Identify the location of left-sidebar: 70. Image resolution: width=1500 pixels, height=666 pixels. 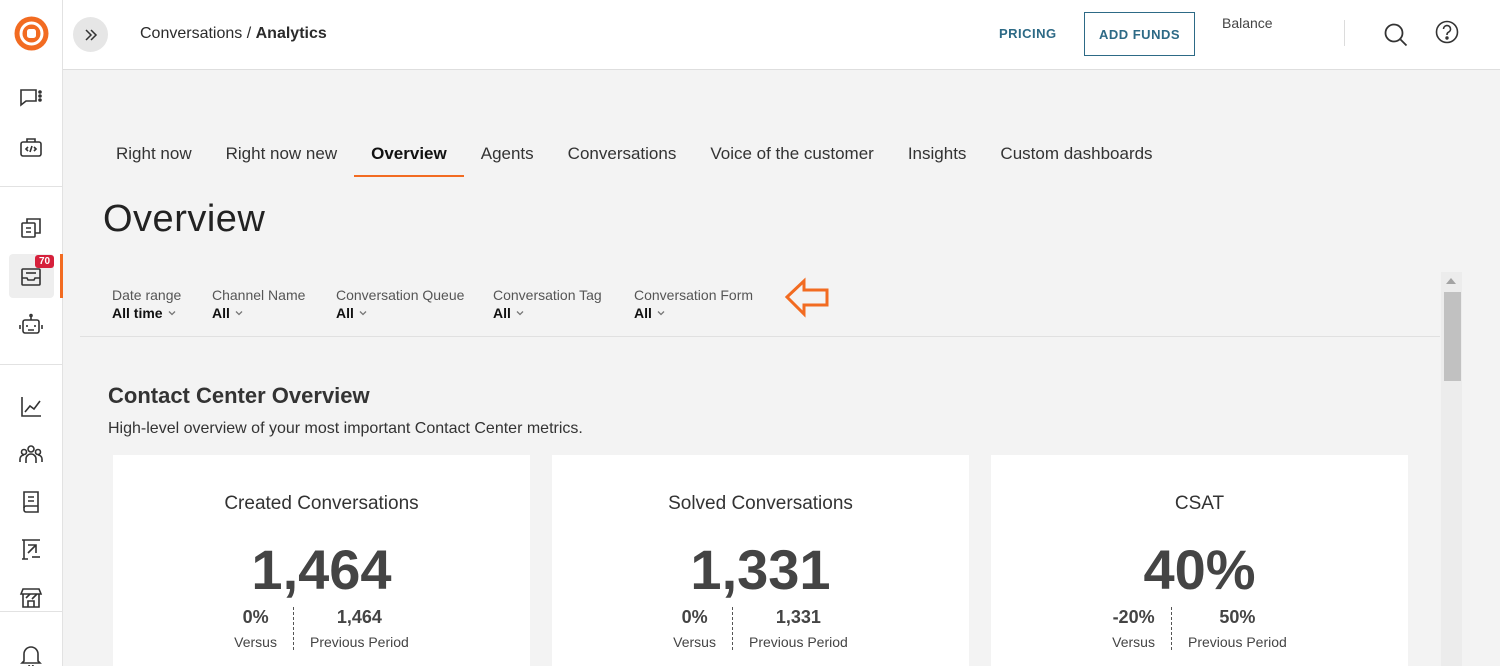
(31, 333).